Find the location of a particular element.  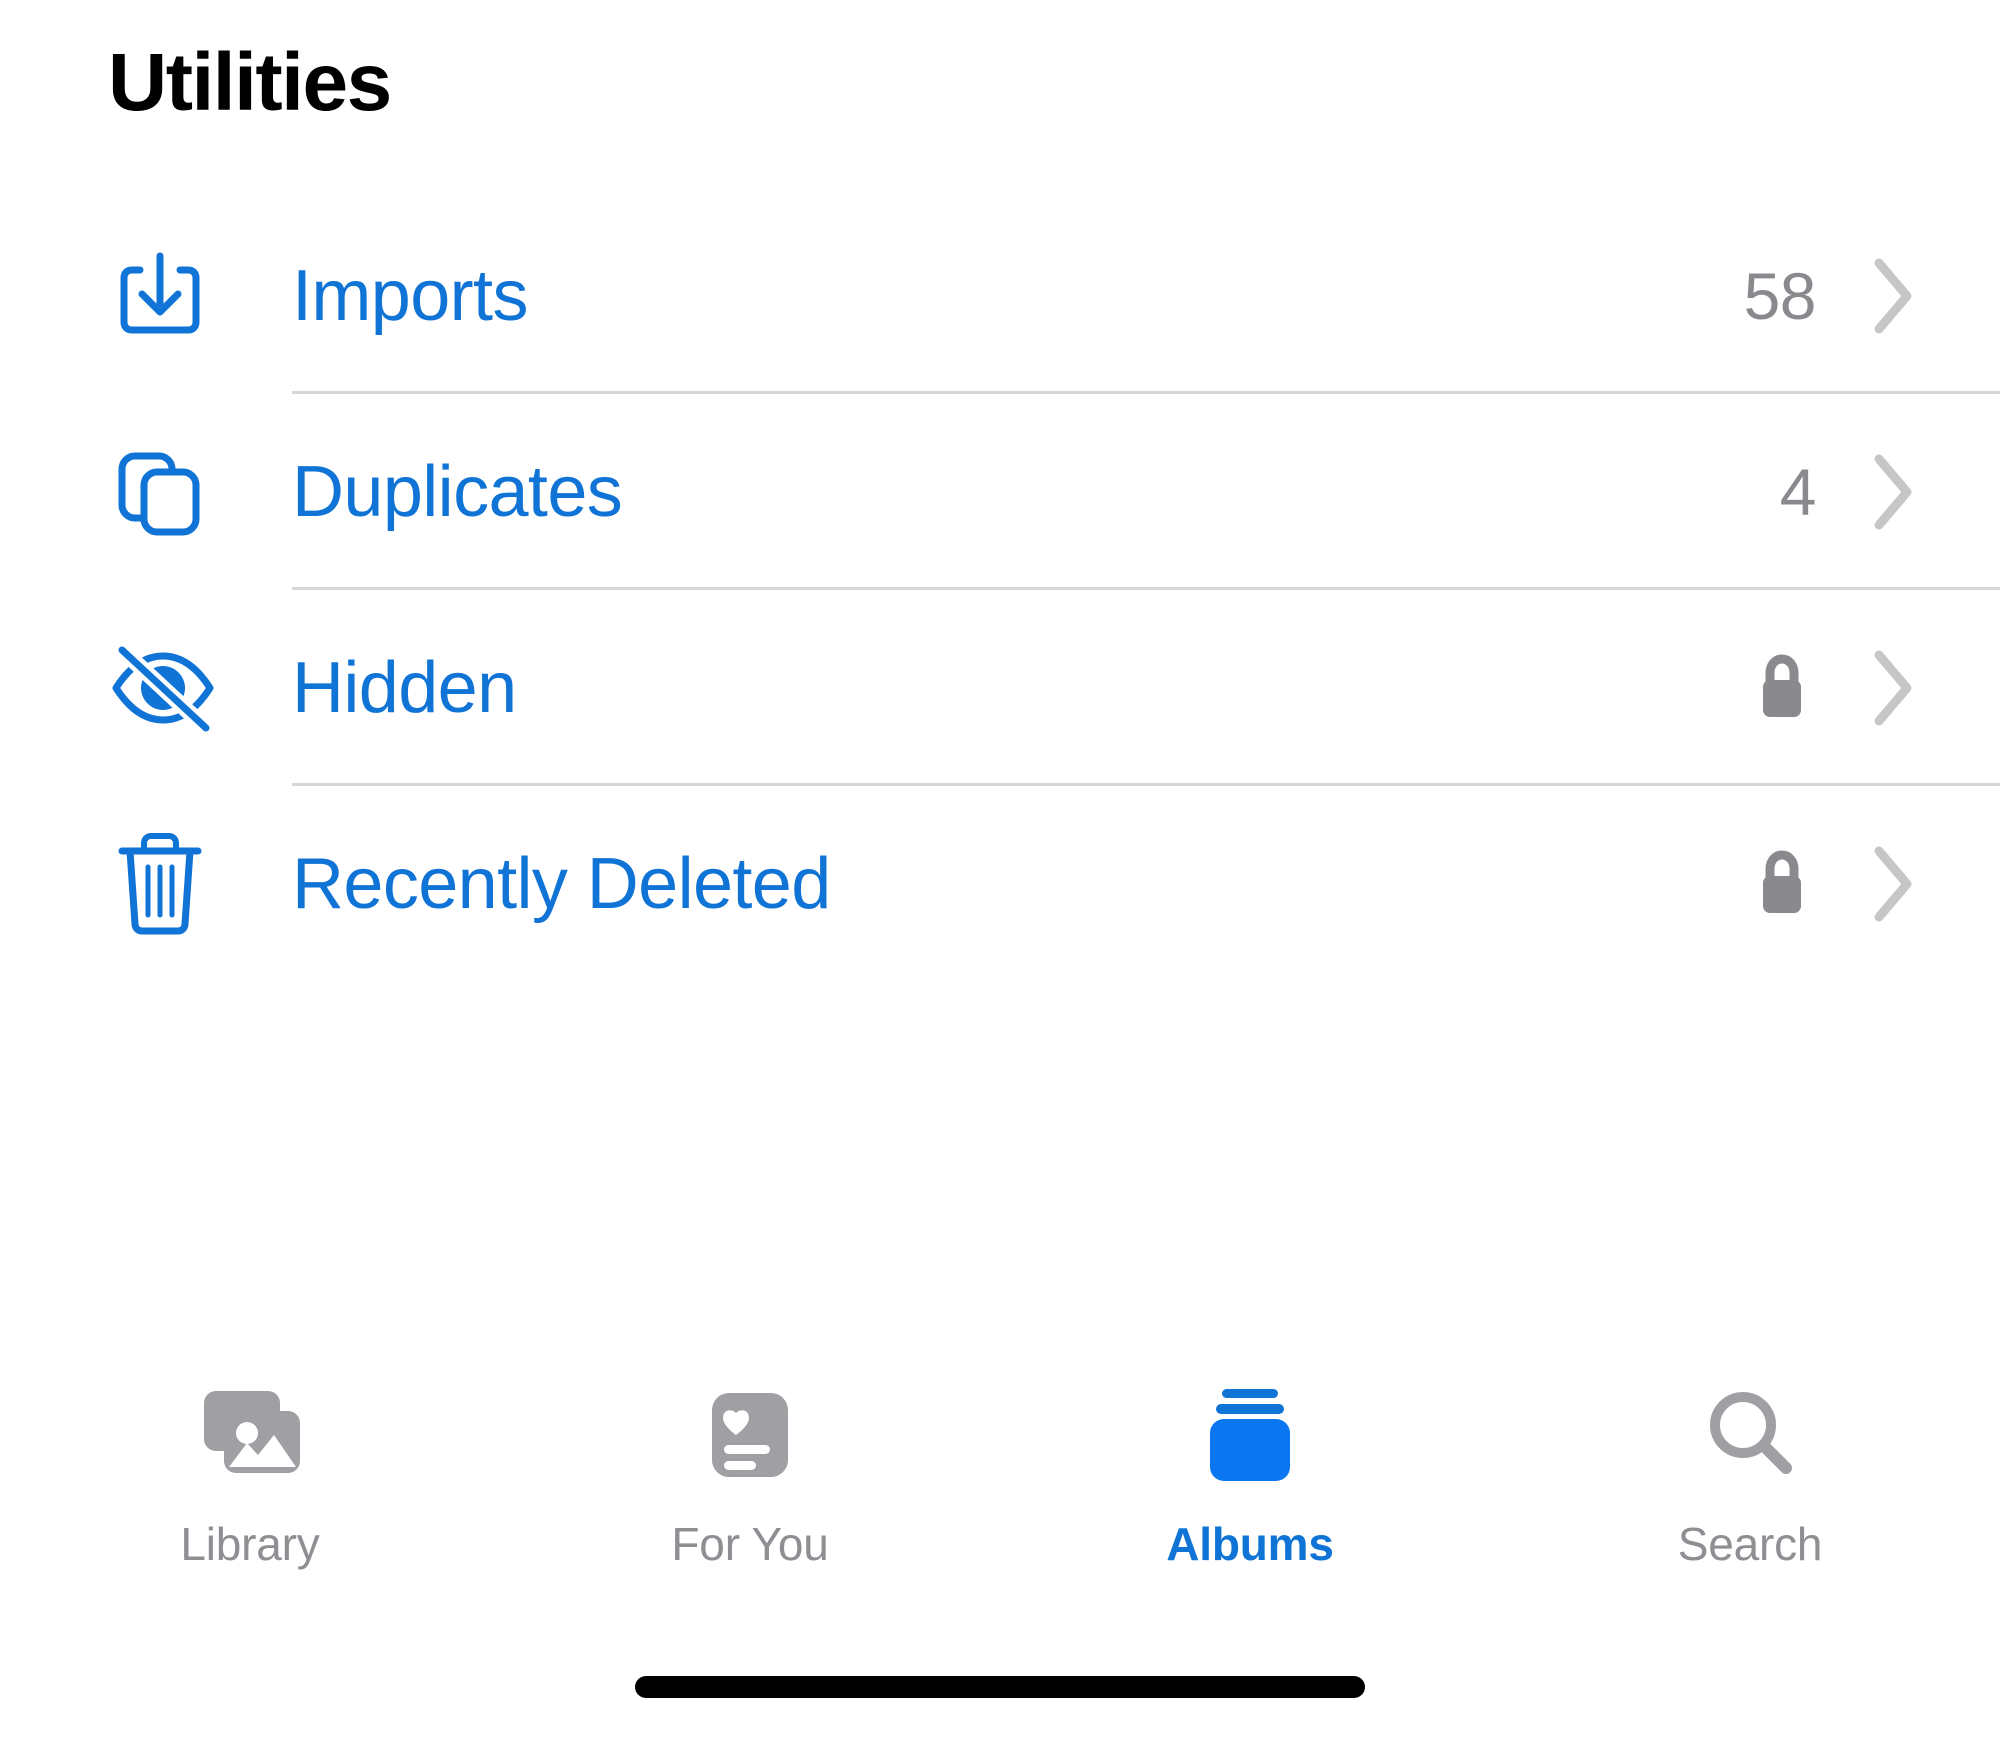

home-indicator is located at coordinates (1000, 1687).